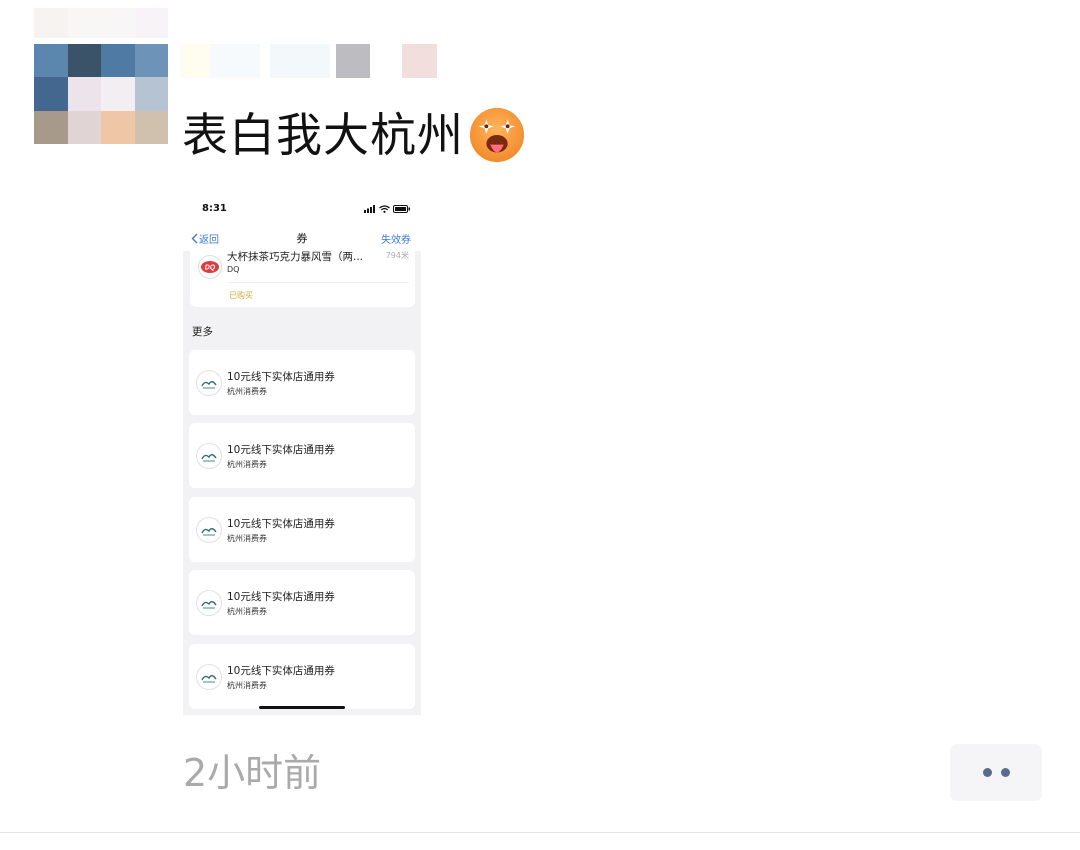  Describe the element at coordinates (252, 773) in the screenshot. I see `post-timestamp: 2小时前` at that location.